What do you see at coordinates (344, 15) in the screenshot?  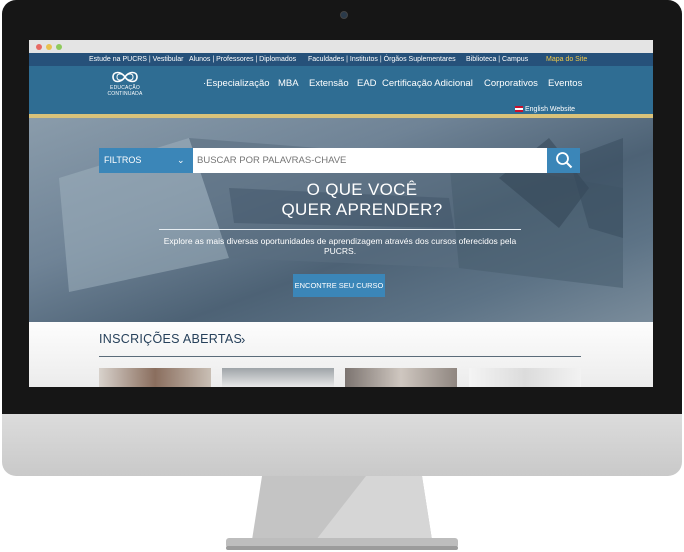 I see `camera-icon` at bounding box center [344, 15].